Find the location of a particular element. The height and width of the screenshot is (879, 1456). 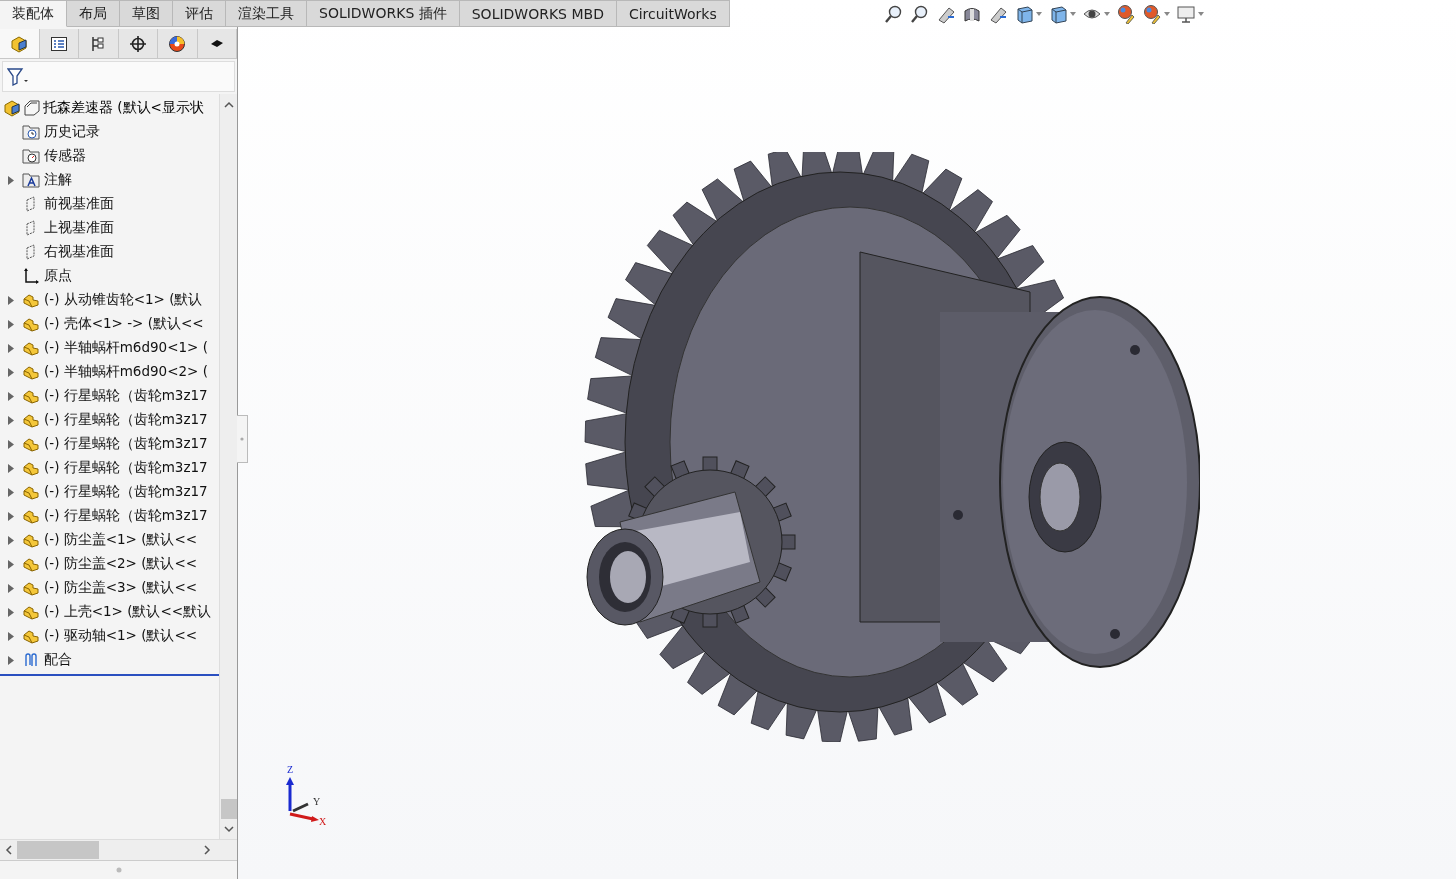

scroll-right-icon is located at coordinates (207, 850).